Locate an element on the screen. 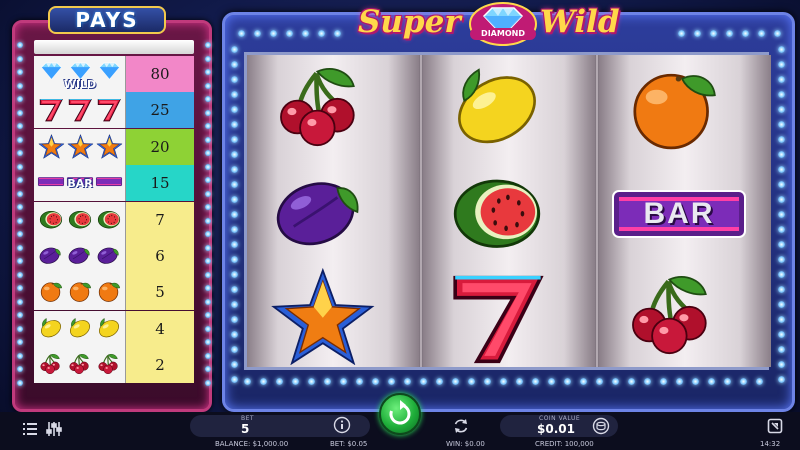 The image size is (800, 450). win-readout: WIN: $0.00 is located at coordinates (465, 444).